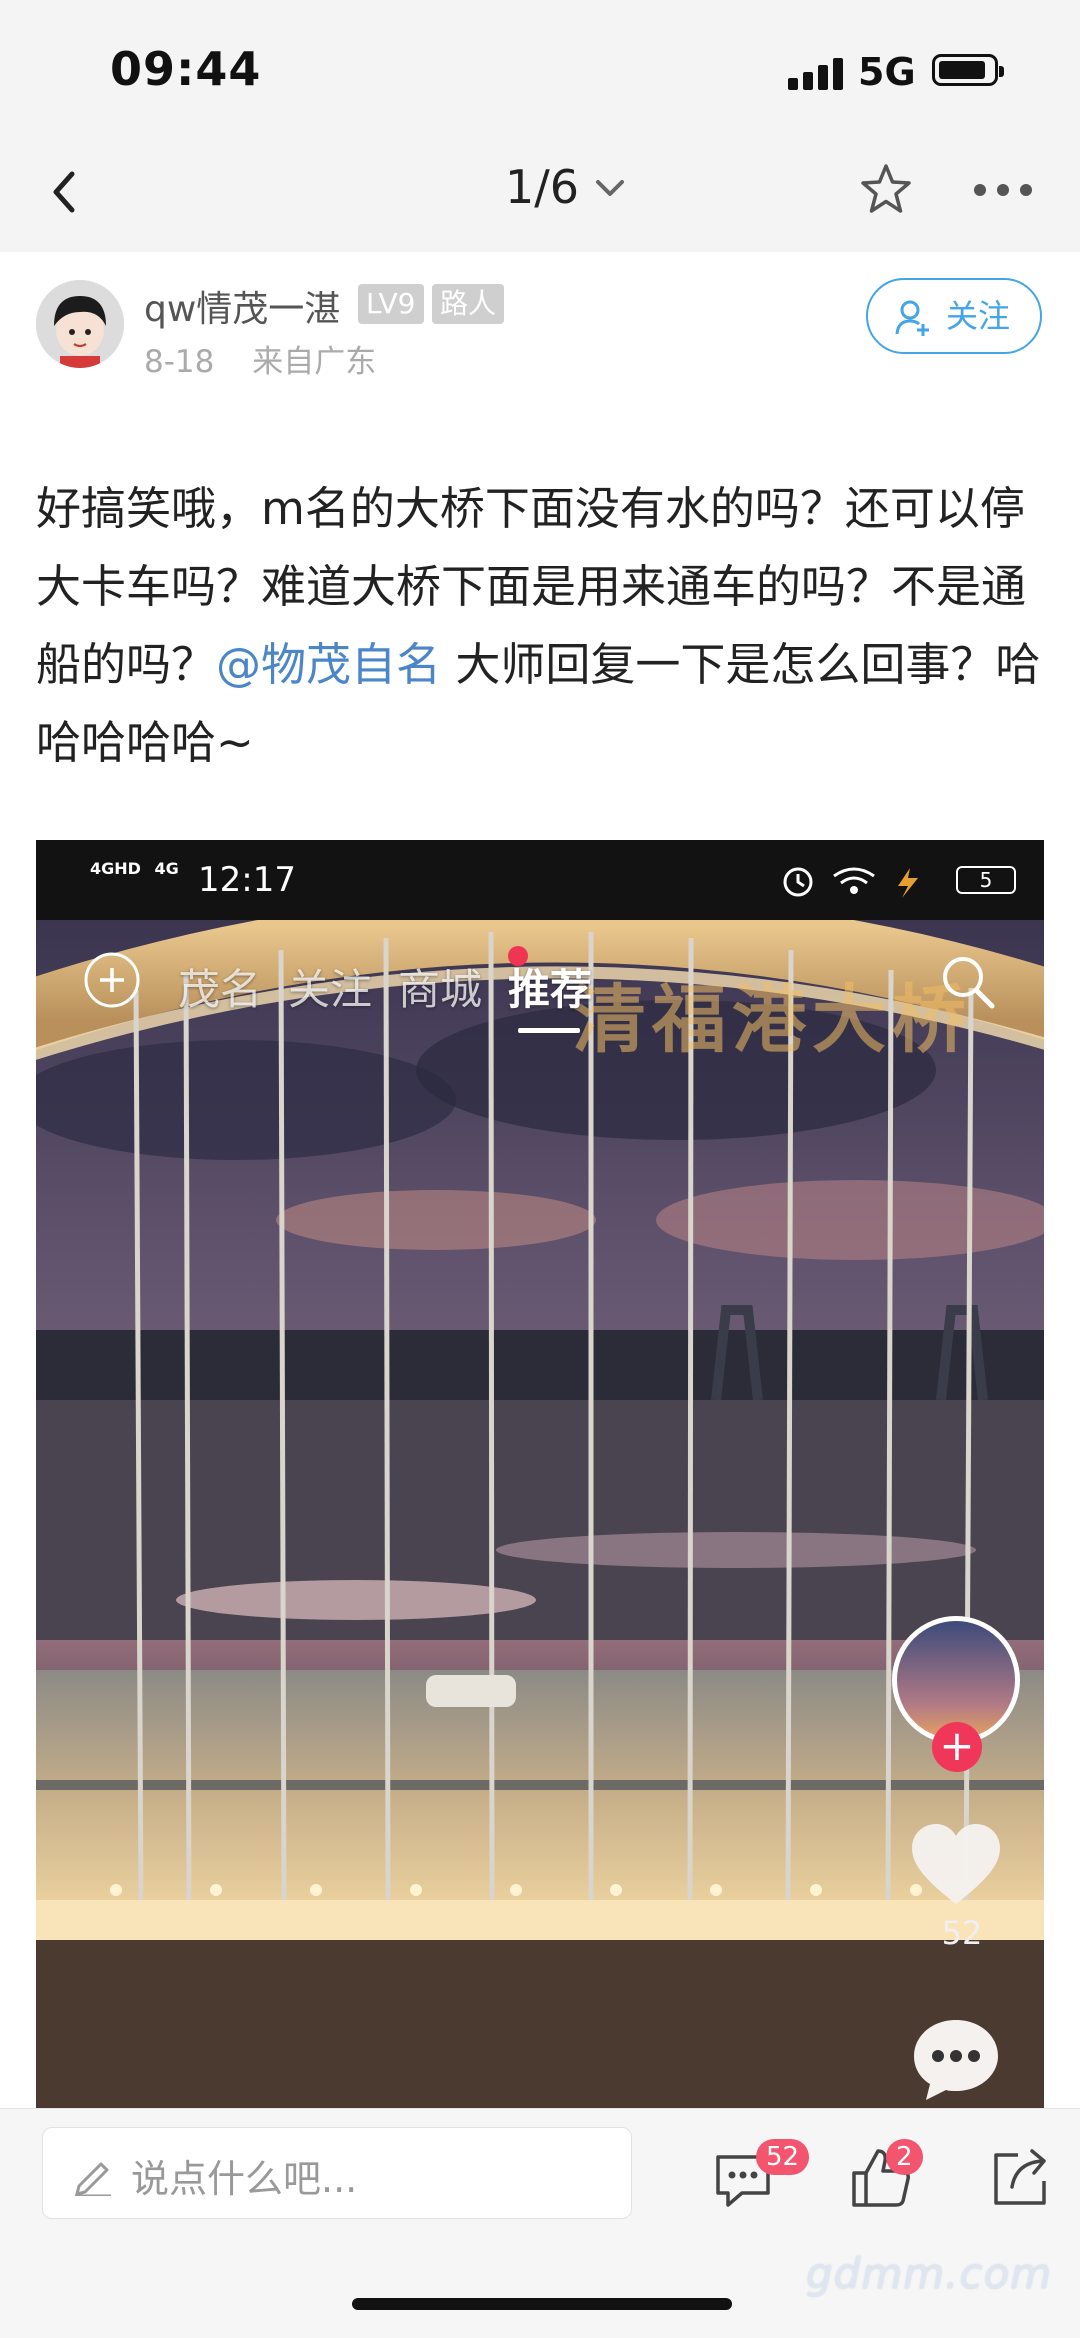  Describe the element at coordinates (956, 2060) in the screenshot. I see `comment-icon` at that location.